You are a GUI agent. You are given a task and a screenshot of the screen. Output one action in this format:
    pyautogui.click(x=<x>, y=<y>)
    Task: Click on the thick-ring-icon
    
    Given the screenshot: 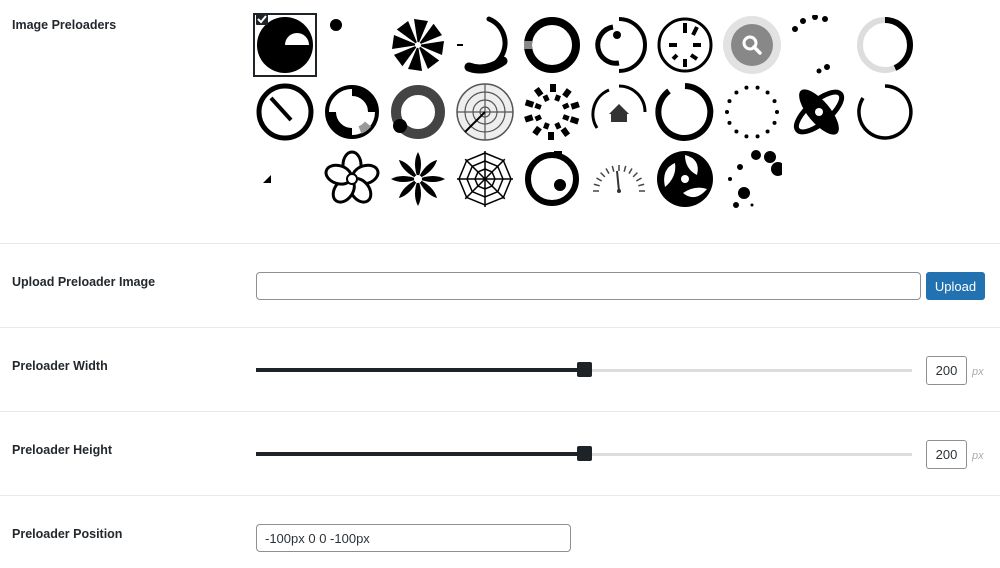 What is the action you would take?
    pyautogui.click(x=552, y=45)
    